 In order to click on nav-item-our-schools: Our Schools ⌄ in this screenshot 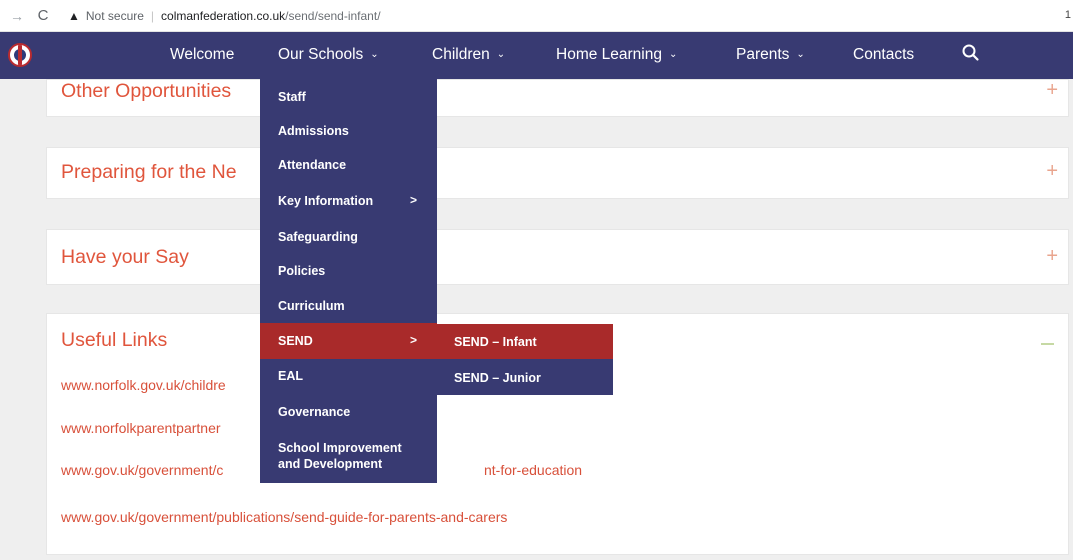, I will do `click(328, 55)`.